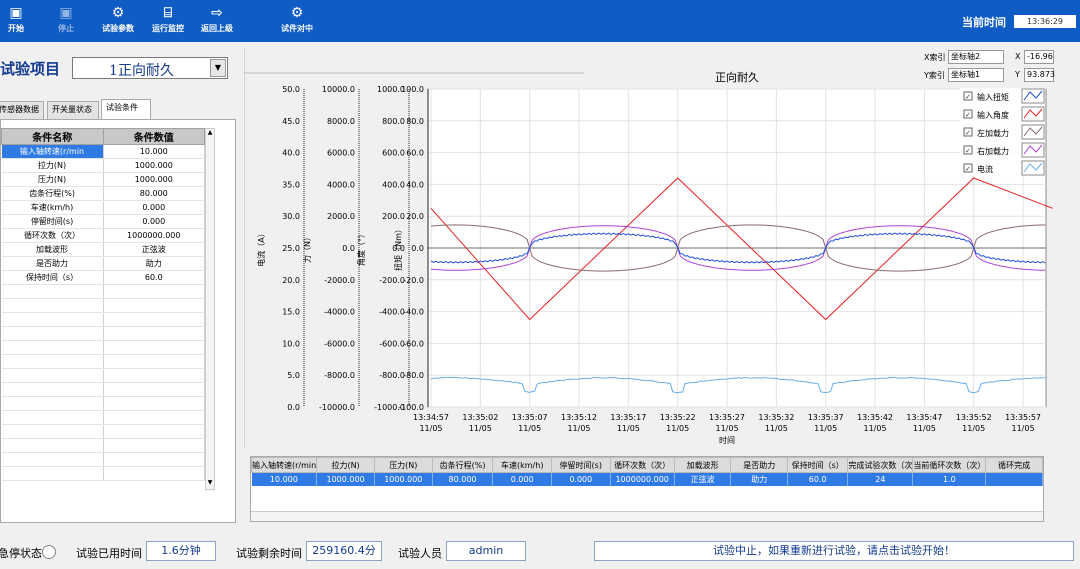  Describe the element at coordinates (949, 465) in the screenshot. I see `history-column-header: 当前循环次数（次）` at that location.